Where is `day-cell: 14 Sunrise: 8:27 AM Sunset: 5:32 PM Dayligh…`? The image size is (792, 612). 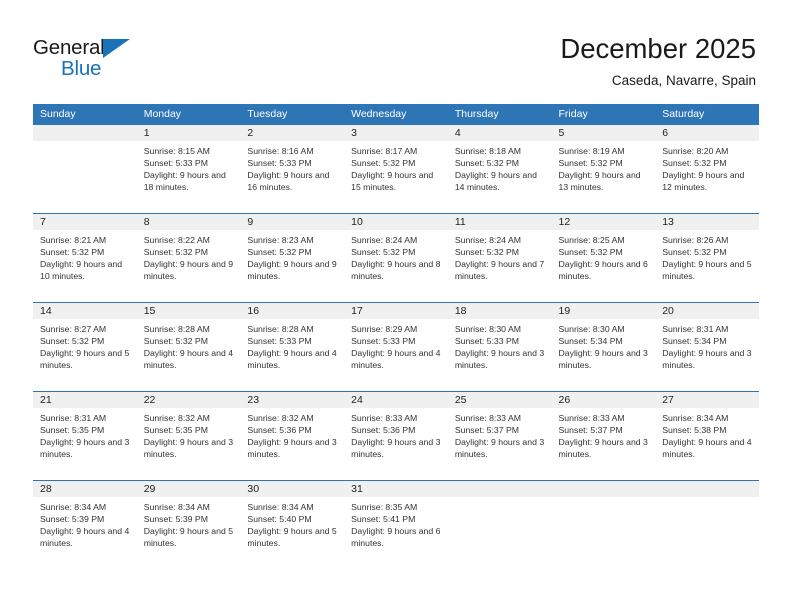 day-cell: 14 Sunrise: 8:27 AM Sunset: 5:32 PM Dayligh… is located at coordinates (85, 347).